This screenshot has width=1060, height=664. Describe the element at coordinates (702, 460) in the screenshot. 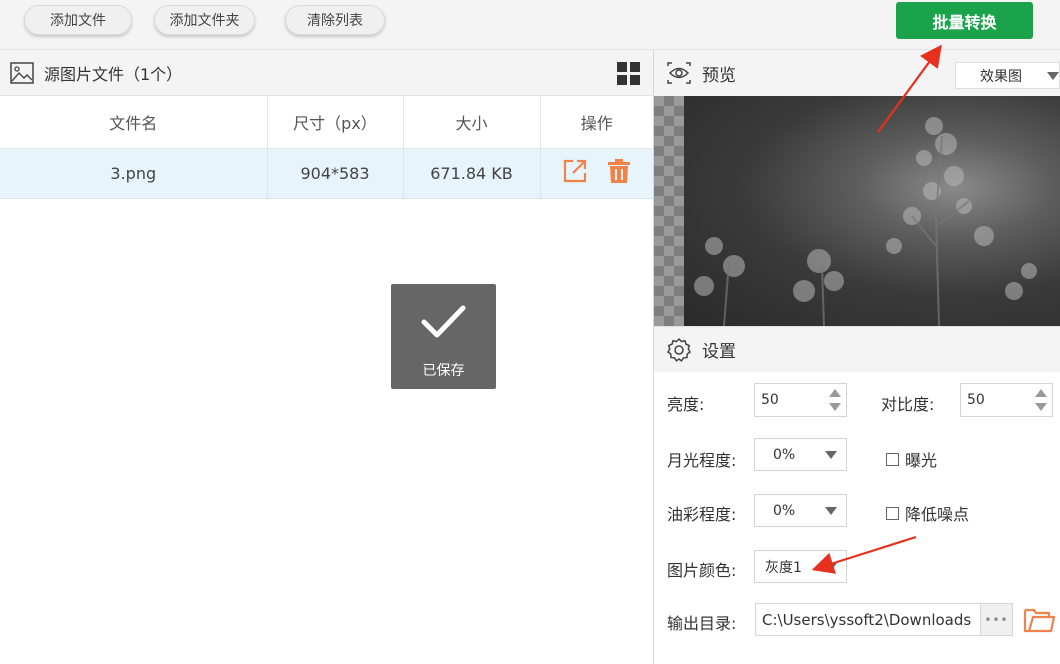

I see `moonlight-label: 月光程度:` at that location.